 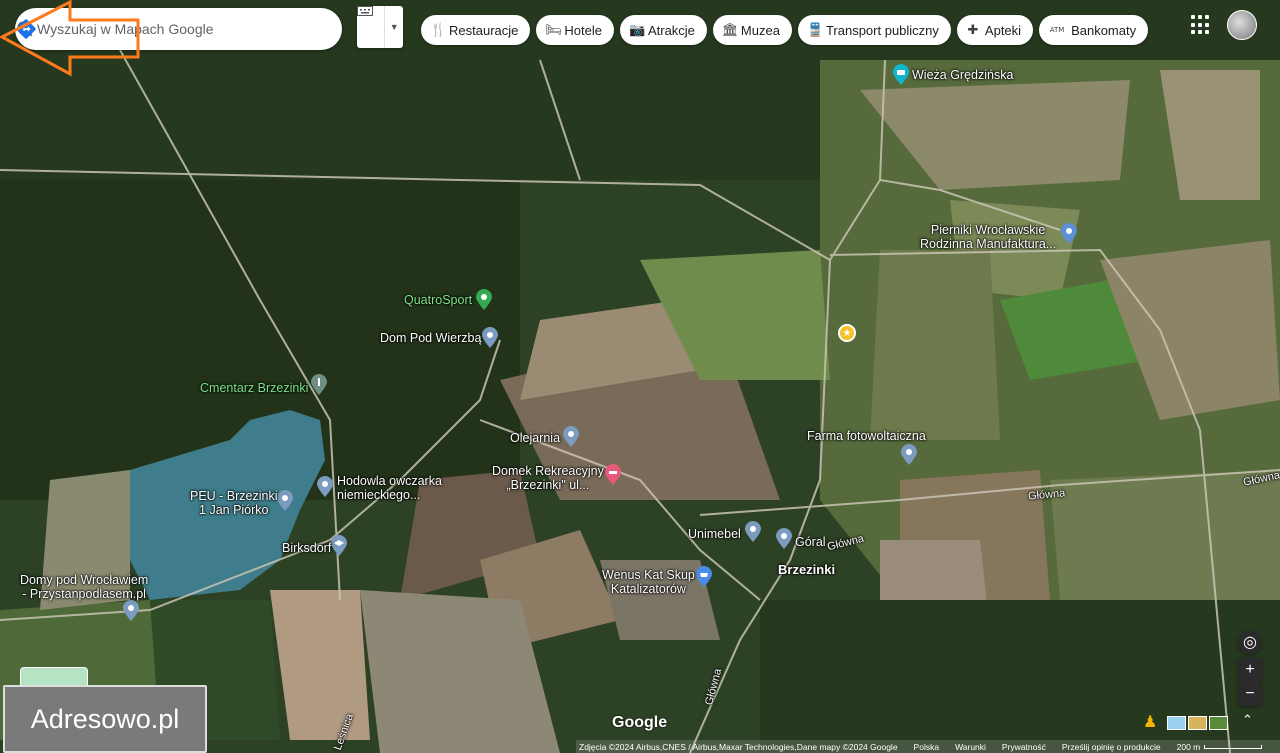 I want to click on museum-icon: 🏛, so click(x=730, y=30).